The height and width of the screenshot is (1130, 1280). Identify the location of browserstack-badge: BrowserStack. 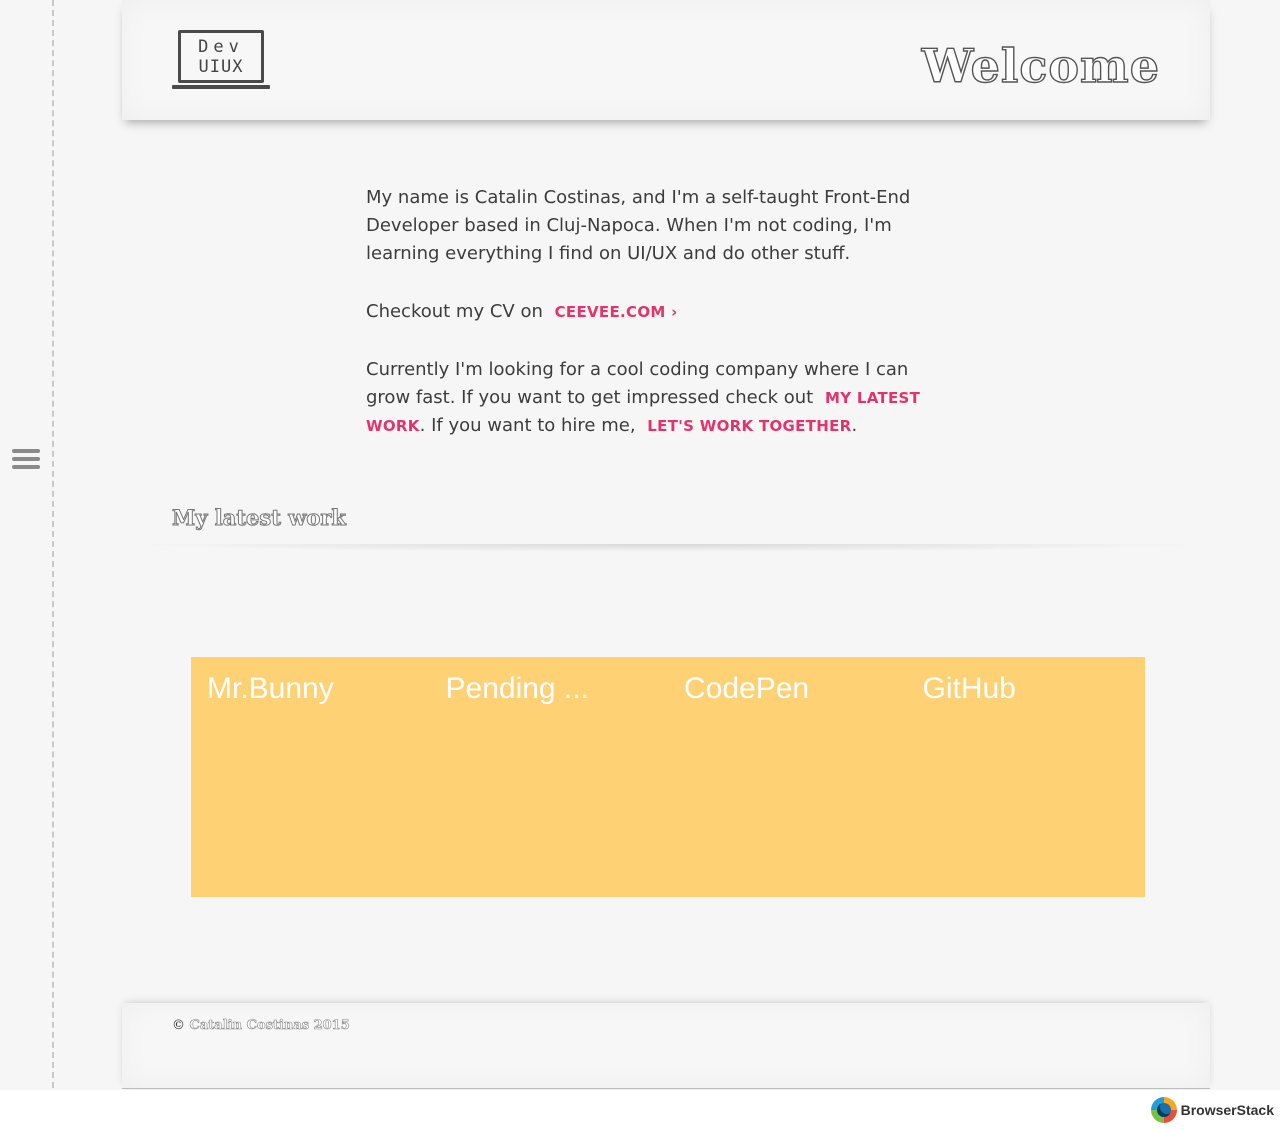
(1212, 1110).